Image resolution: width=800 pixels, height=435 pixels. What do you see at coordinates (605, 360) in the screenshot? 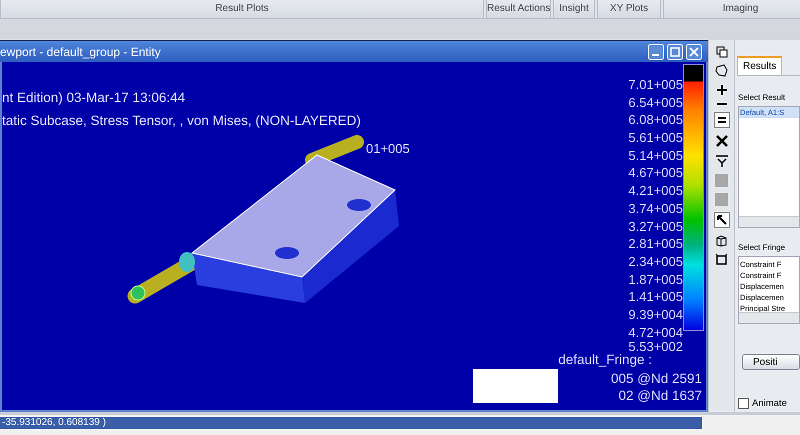
I see `fringe-title: default_Fringe :` at bounding box center [605, 360].